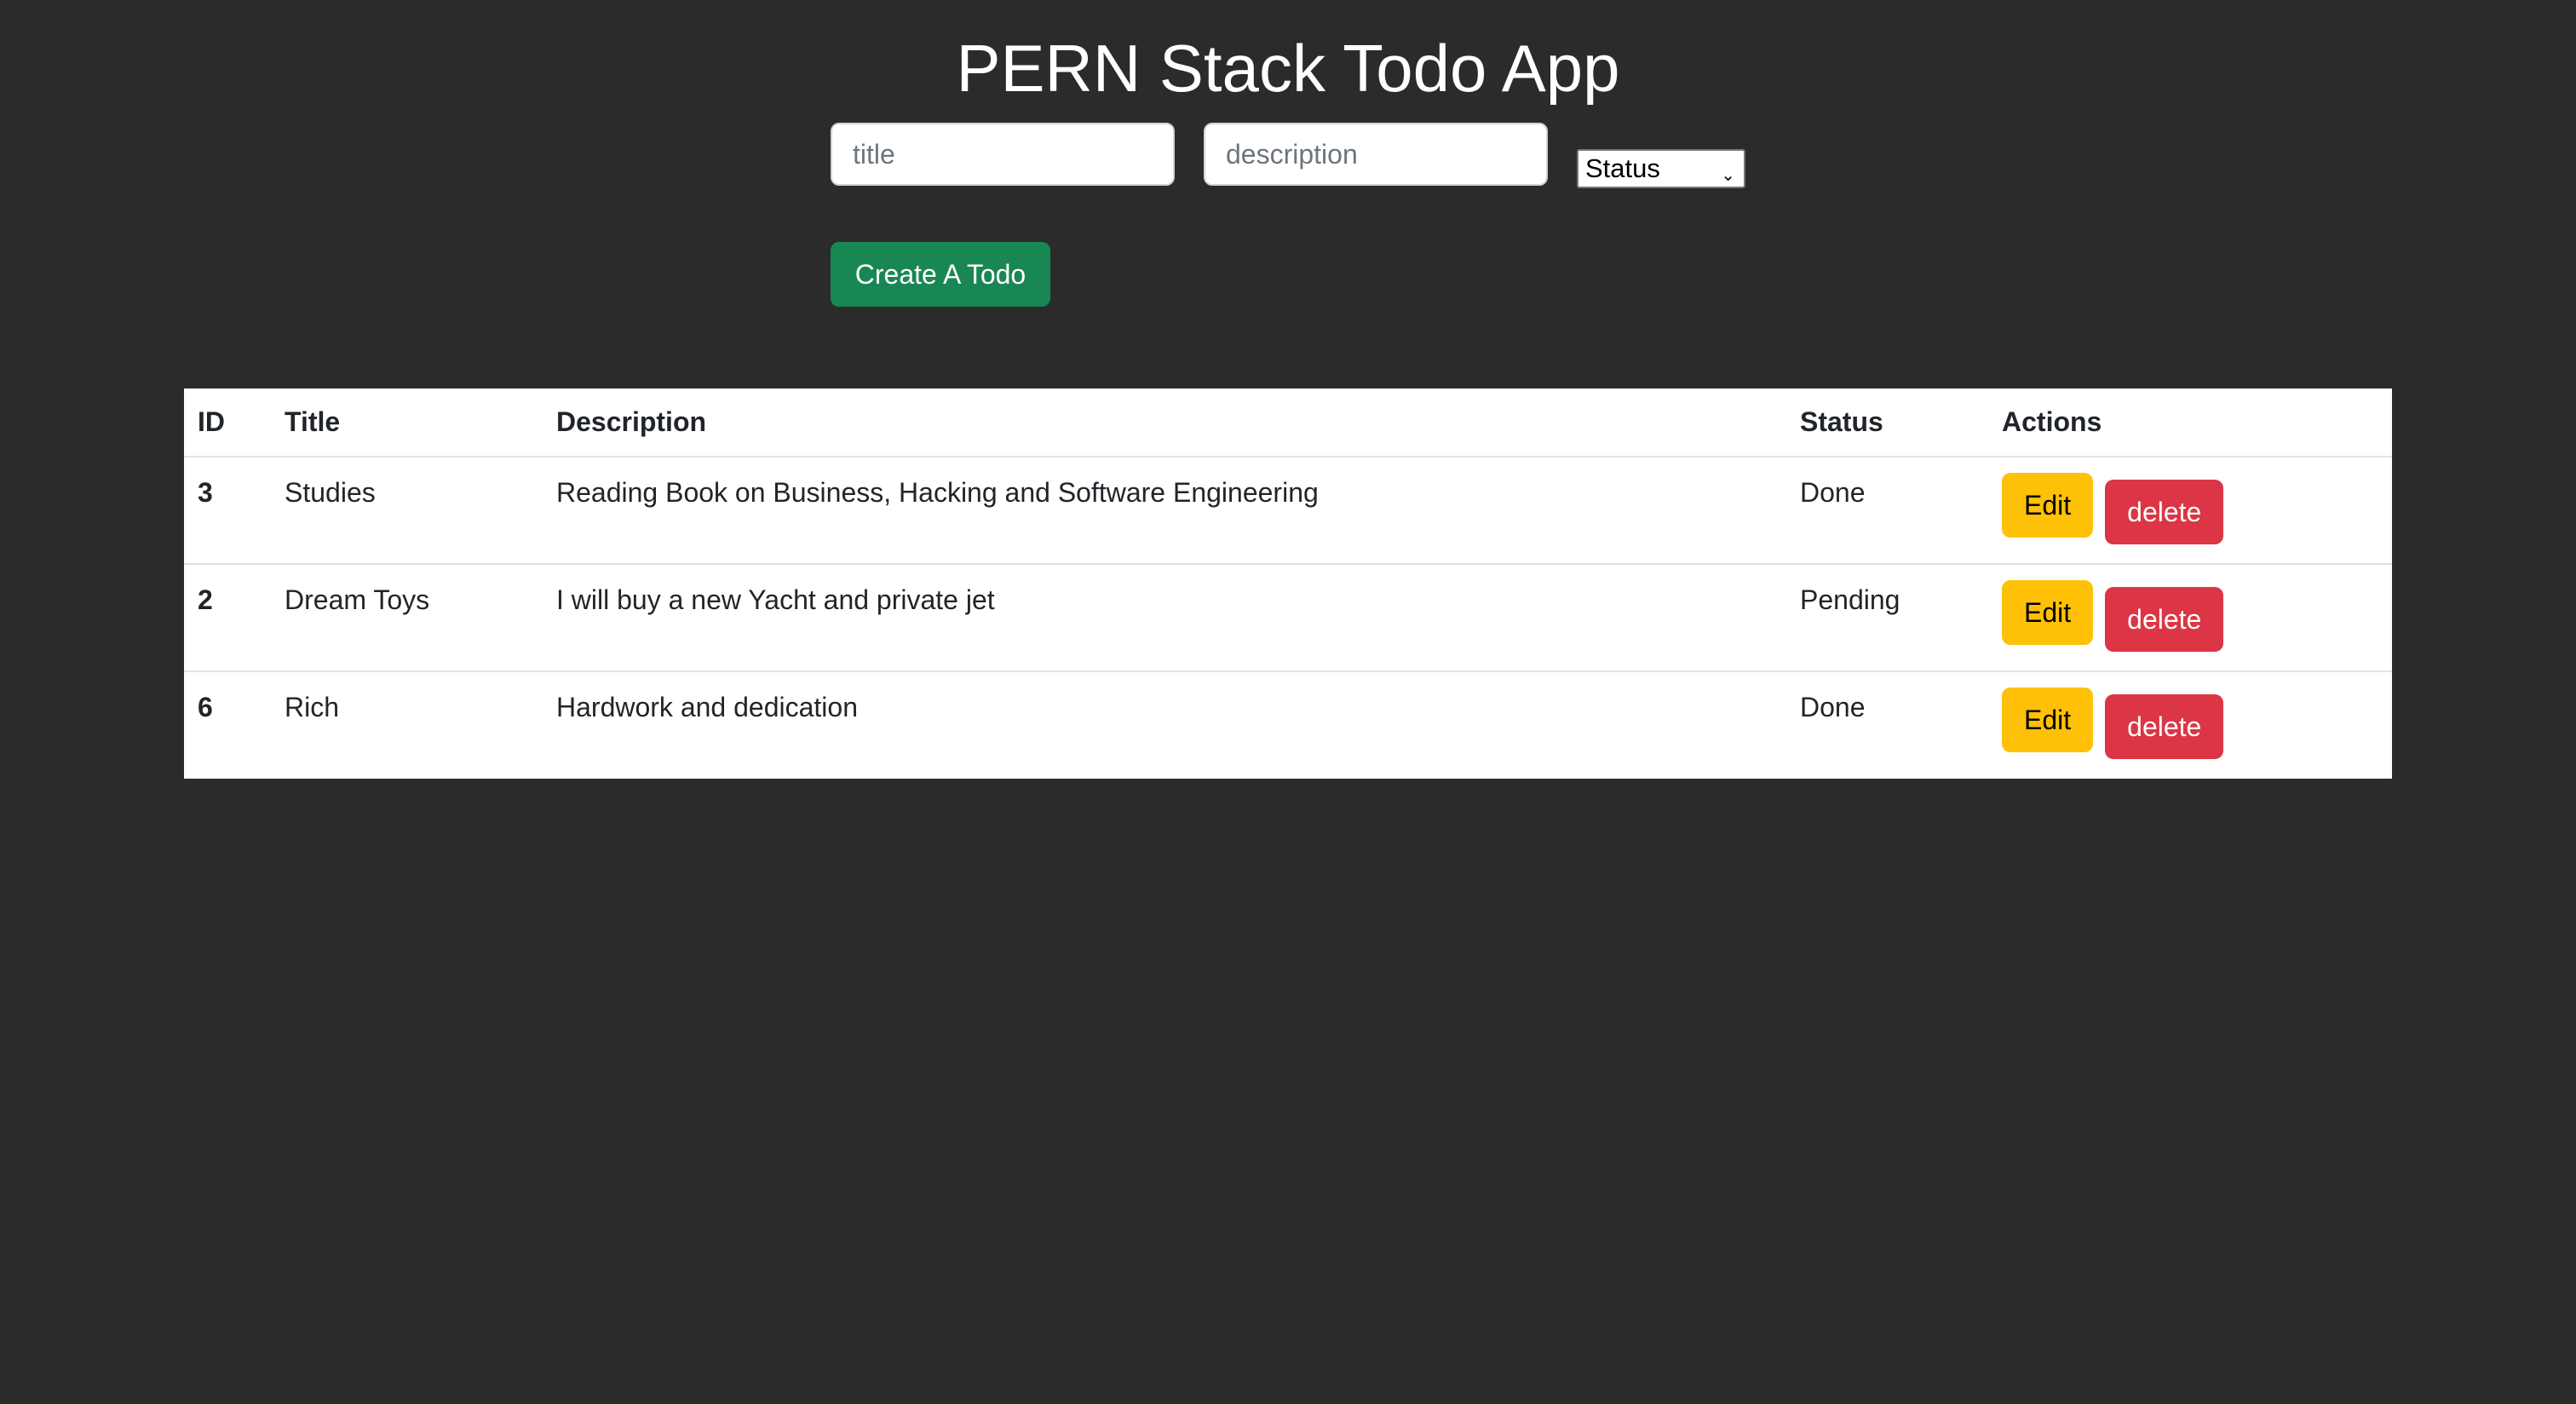  Describe the element at coordinates (313, 707) in the screenshot. I see `todo-title: Rich` at that location.